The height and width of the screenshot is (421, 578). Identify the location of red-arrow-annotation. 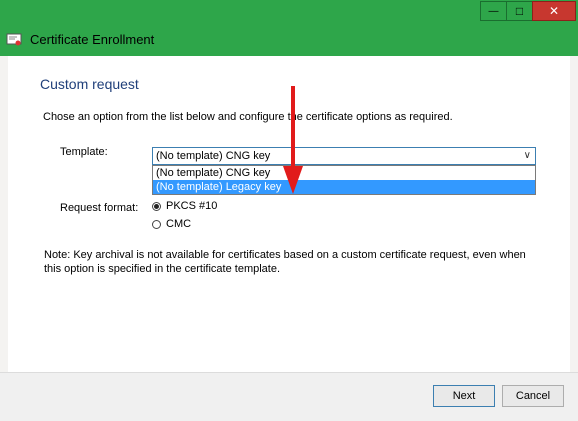
(293, 140).